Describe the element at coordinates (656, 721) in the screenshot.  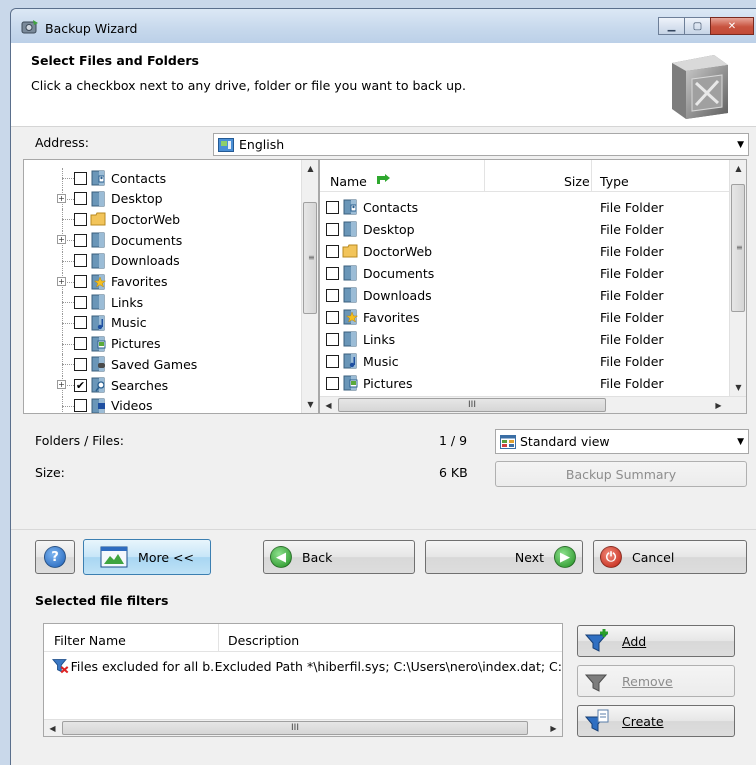
I see `create-filter-button: Create` at that location.